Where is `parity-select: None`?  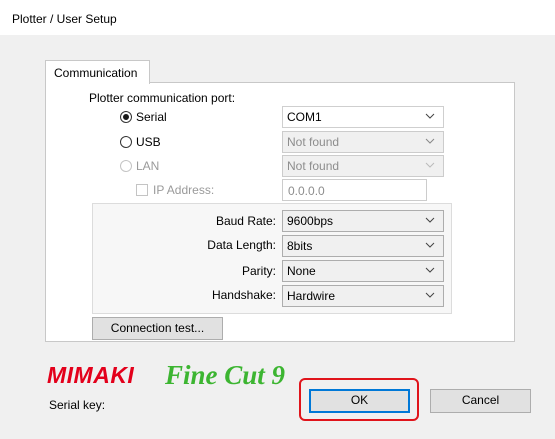 parity-select: None is located at coordinates (363, 271).